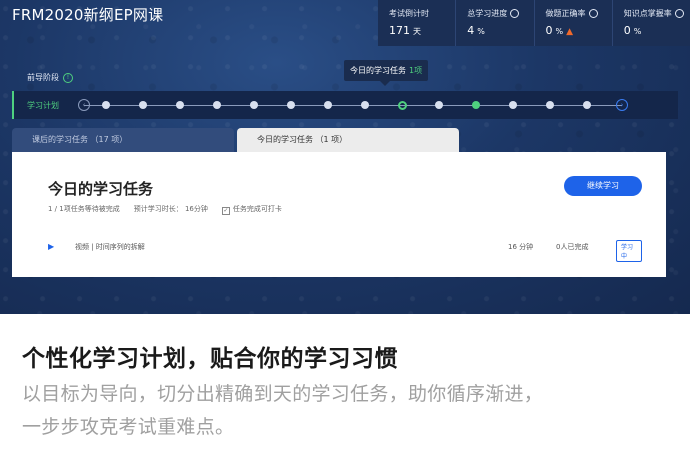 The width and height of the screenshot is (690, 467). What do you see at coordinates (629, 251) in the screenshot?
I see `status-badge: 学习中` at bounding box center [629, 251].